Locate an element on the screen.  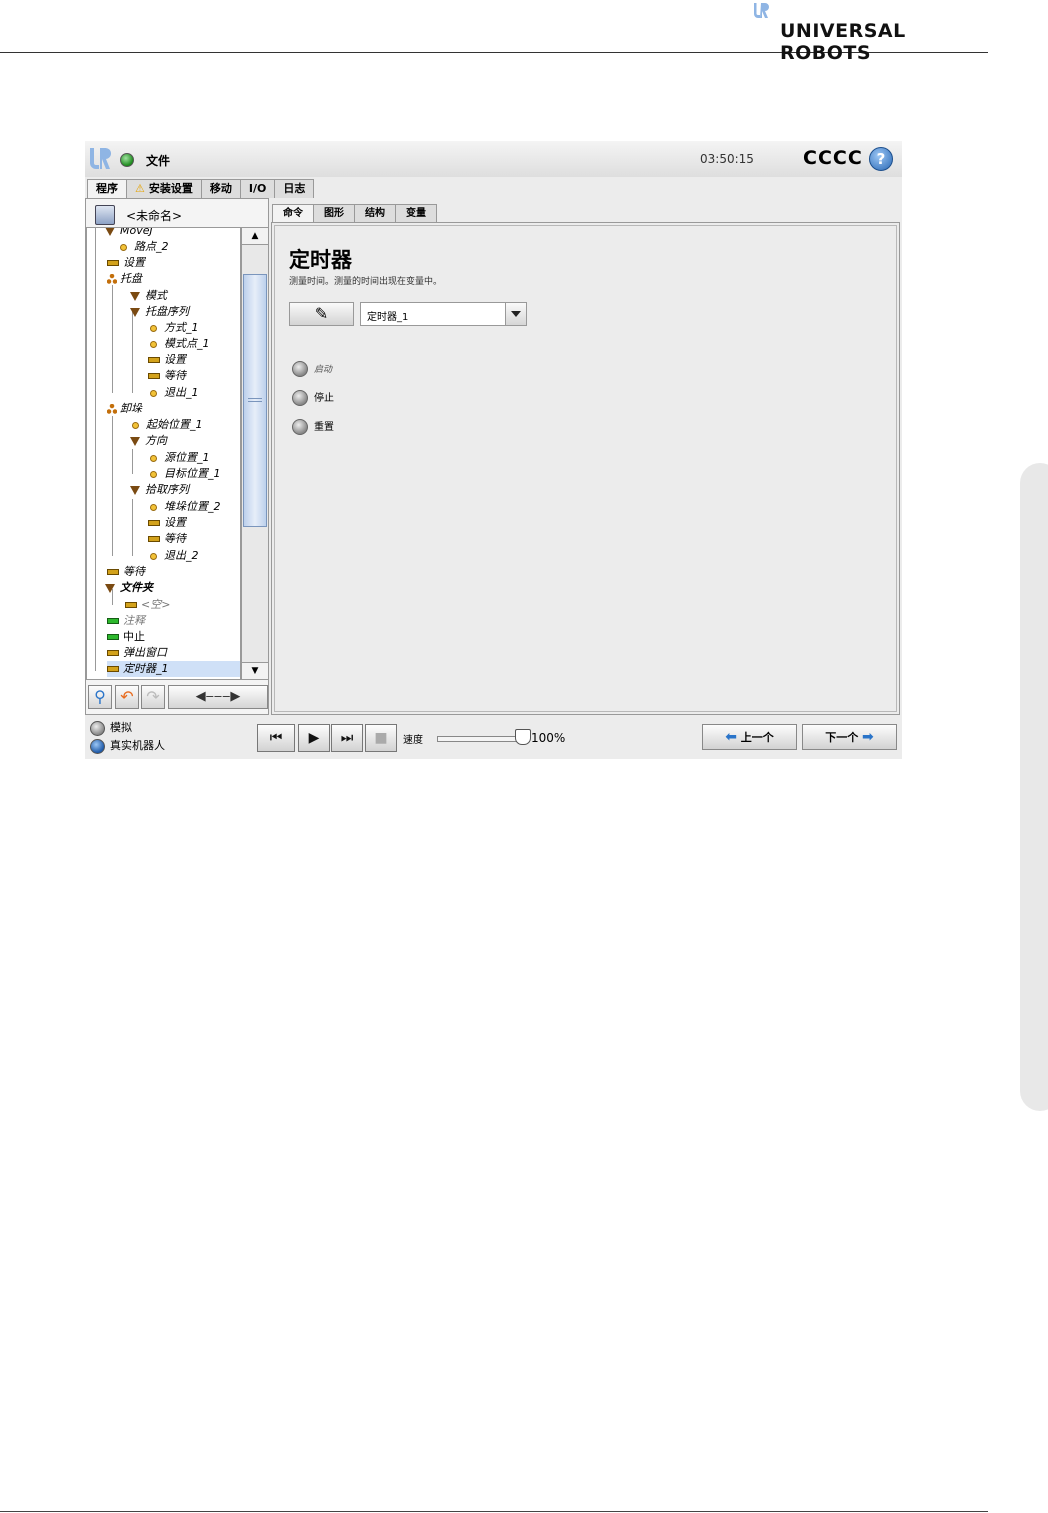
tree-item: 退出_2 is located at coordinates (174, 556).